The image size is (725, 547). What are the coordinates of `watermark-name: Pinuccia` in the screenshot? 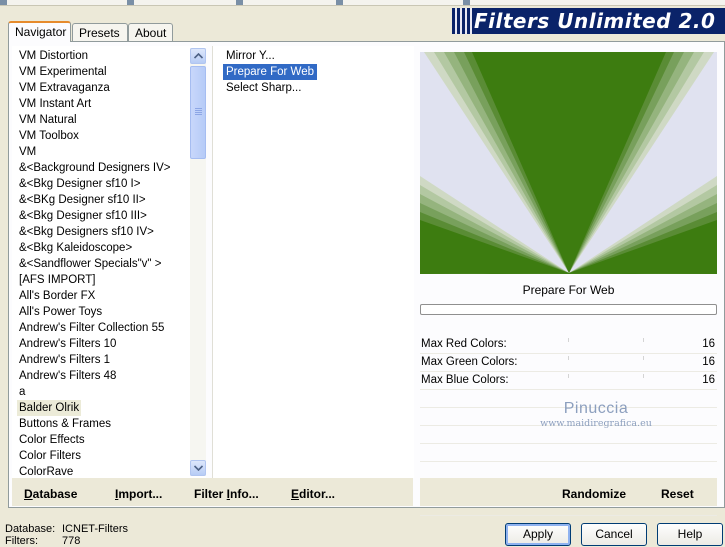 It's located at (596, 408).